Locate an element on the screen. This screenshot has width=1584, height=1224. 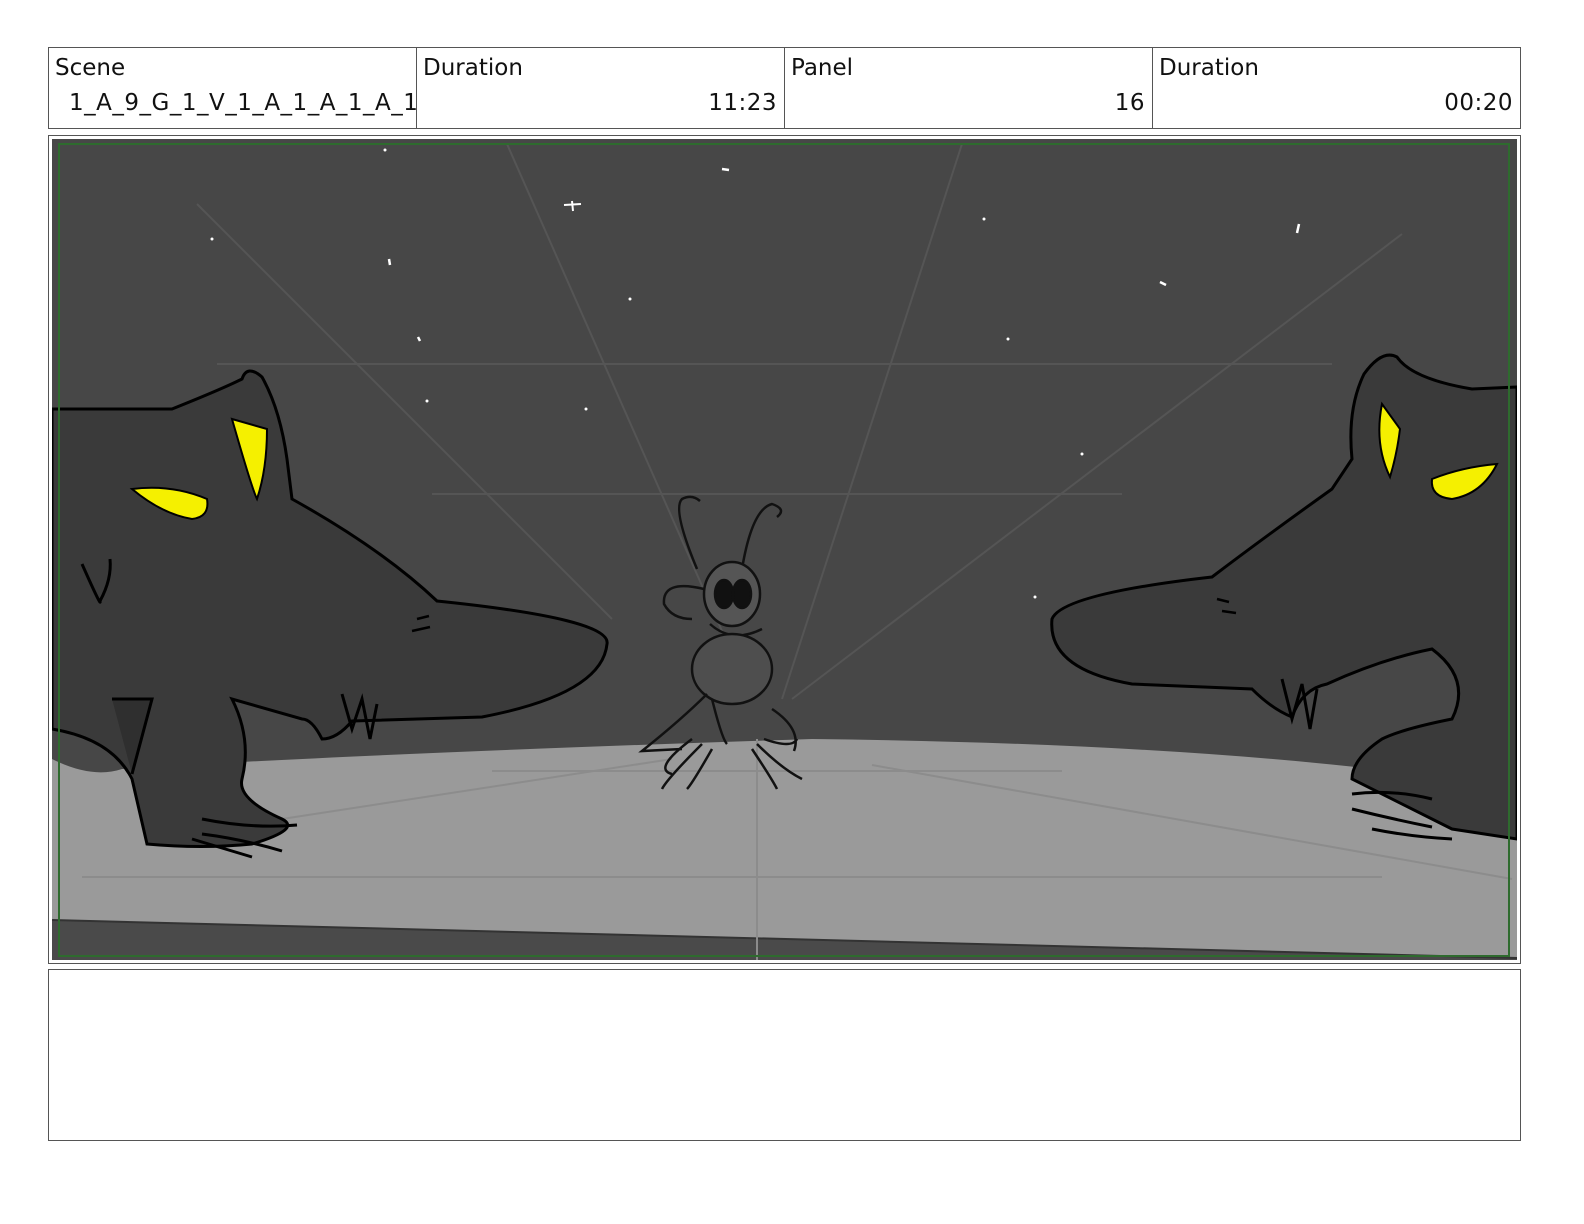
panel-duration-label: Duration is located at coordinates (1209, 68).